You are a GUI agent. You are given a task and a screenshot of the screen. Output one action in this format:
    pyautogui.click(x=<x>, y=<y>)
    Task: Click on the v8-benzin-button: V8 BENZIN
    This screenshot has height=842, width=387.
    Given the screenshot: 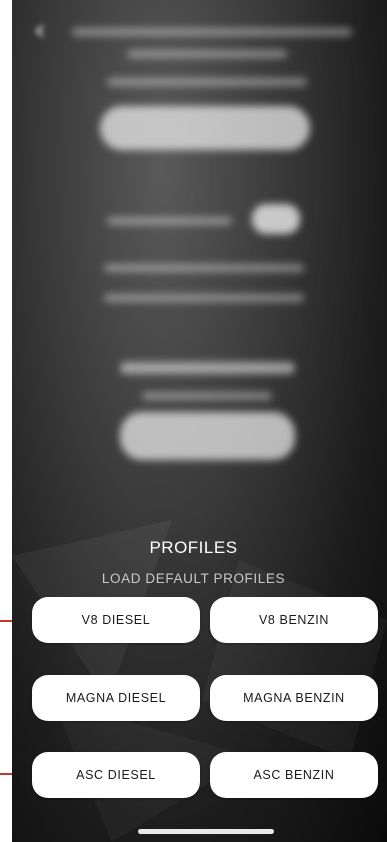 What is the action you would take?
    pyautogui.click(x=294, y=620)
    